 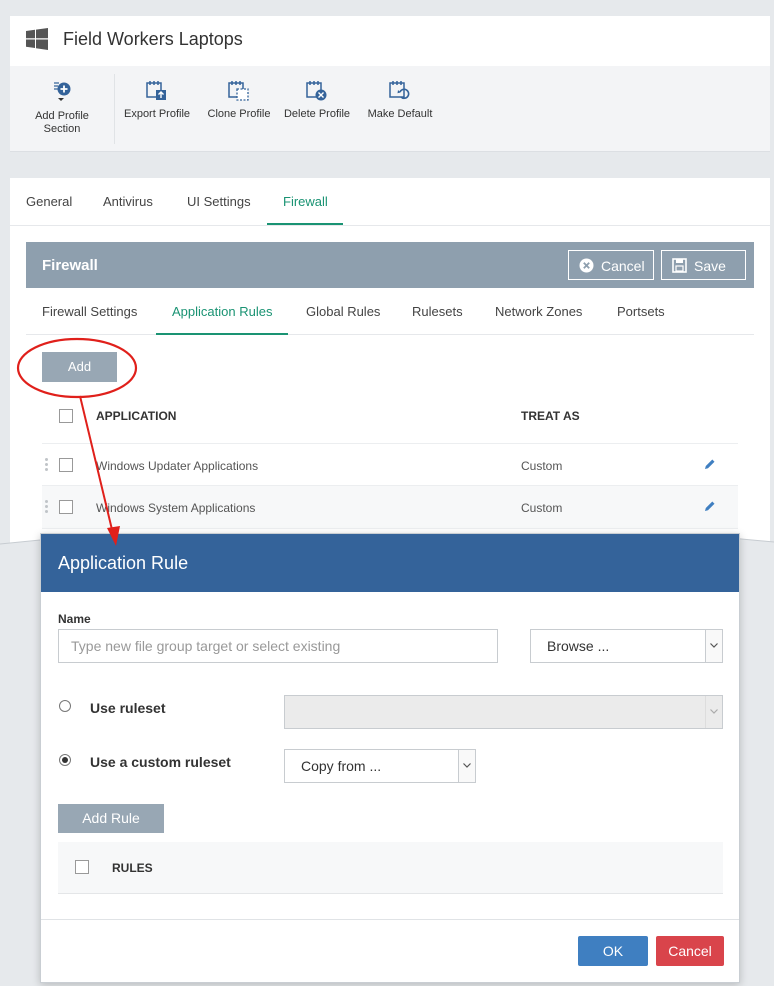 I want to click on subtab-portsets: Portsets, so click(x=641, y=311).